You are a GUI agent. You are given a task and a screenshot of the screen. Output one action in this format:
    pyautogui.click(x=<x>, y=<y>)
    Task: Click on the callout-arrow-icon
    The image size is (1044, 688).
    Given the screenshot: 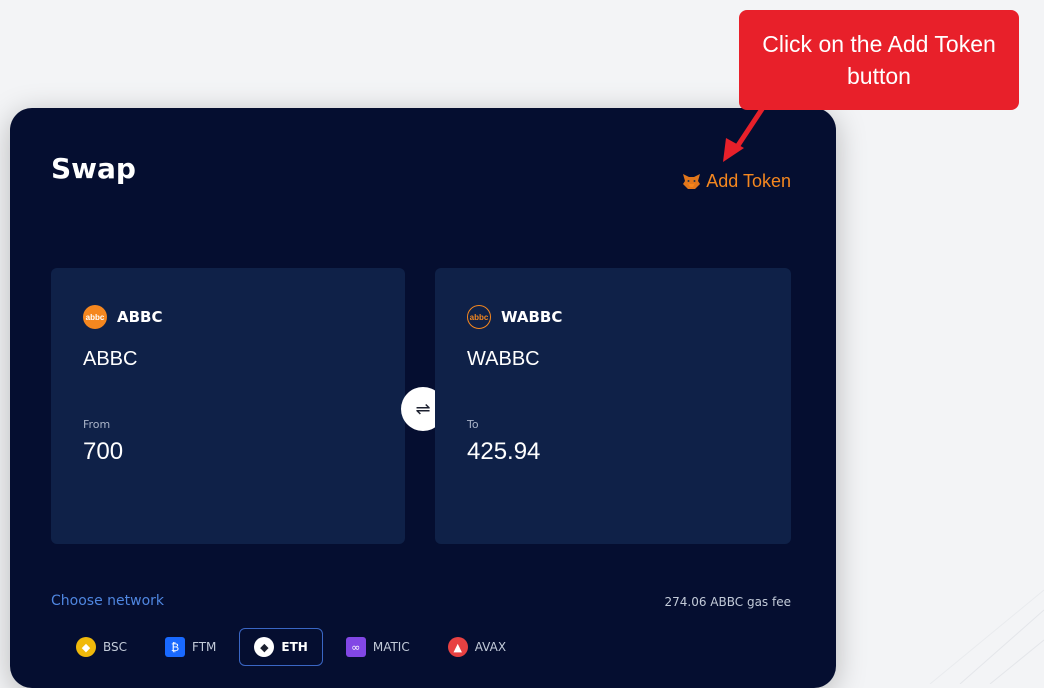 What is the action you would take?
    pyautogui.click(x=747, y=129)
    